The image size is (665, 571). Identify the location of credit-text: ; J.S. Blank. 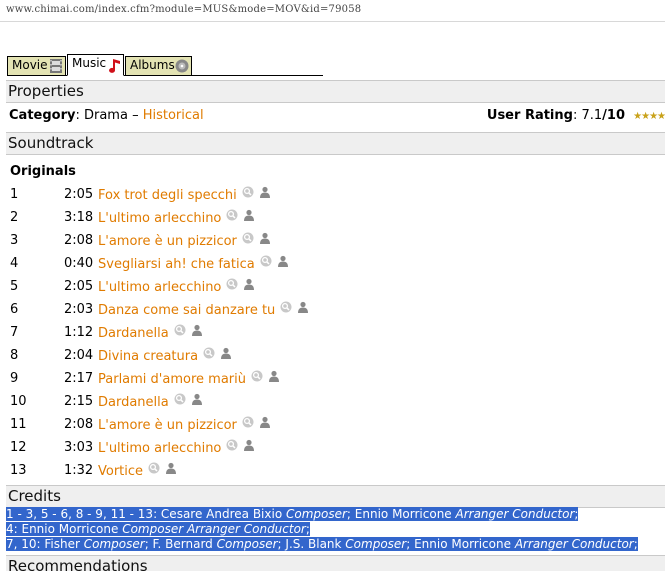
(311, 544).